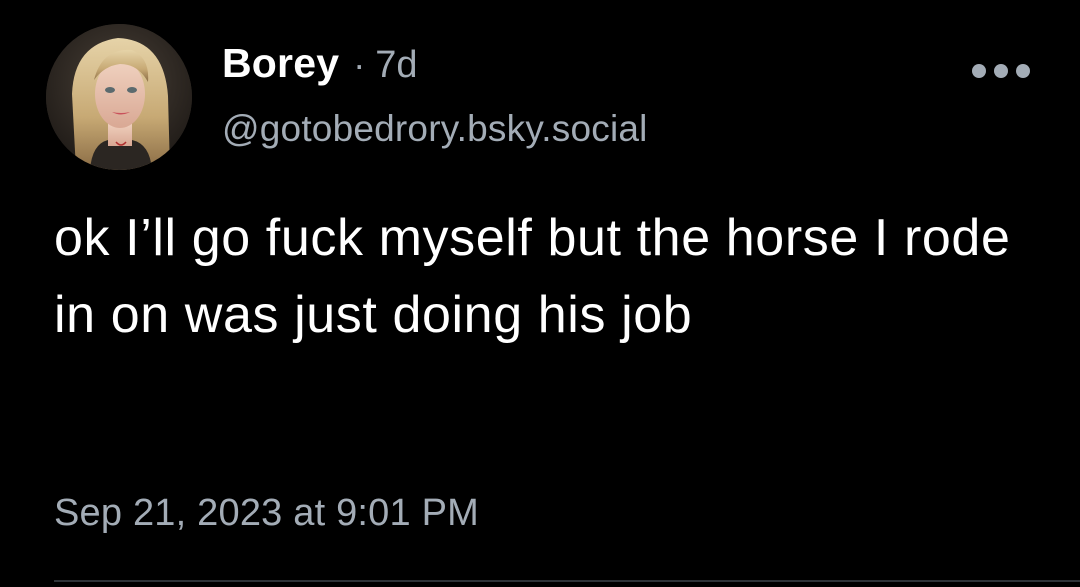 This screenshot has height=587, width=1080. I want to click on avatar, so click(119, 97).